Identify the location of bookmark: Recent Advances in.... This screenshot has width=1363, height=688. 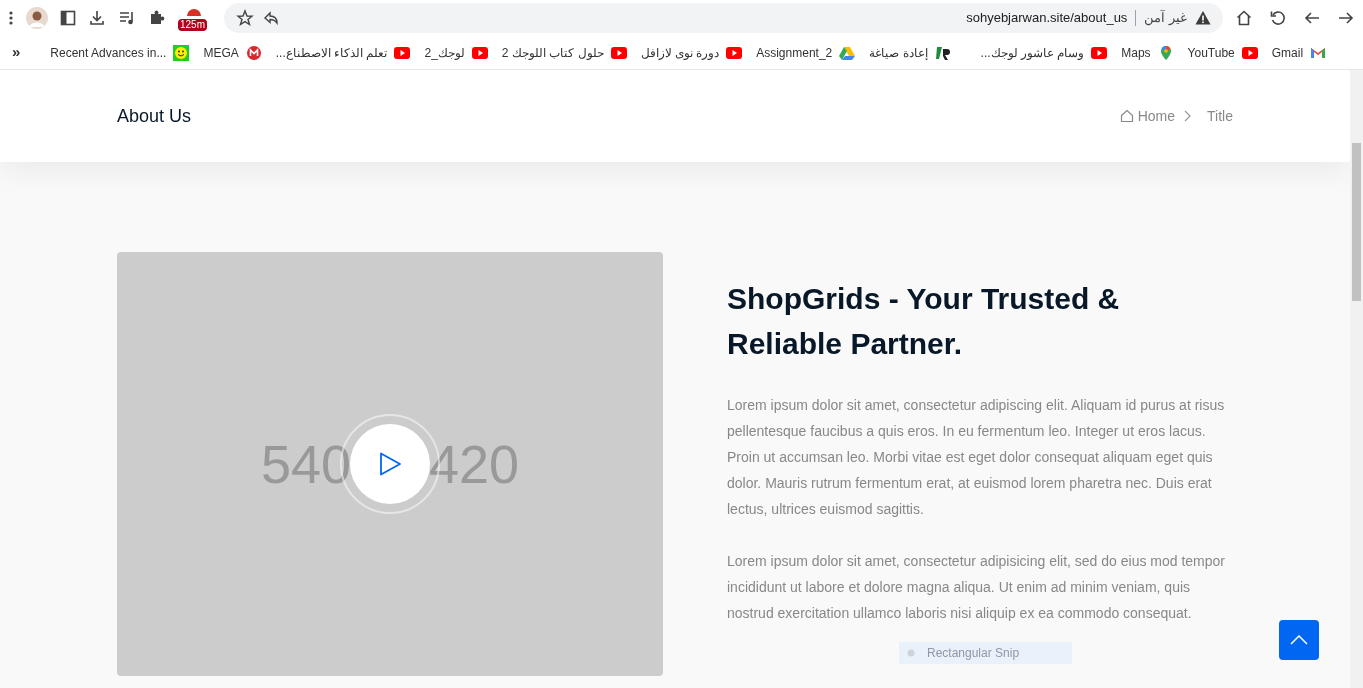
(120, 52).